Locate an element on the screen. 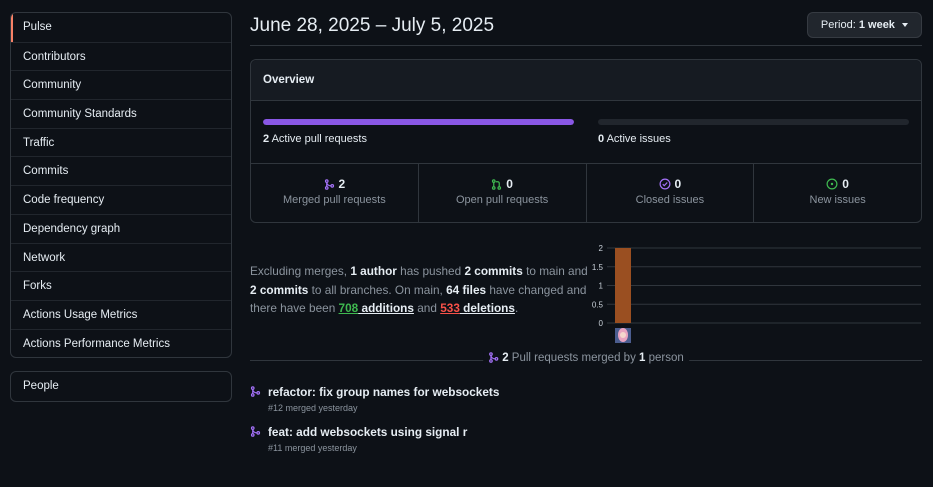 The image size is (933, 487). sidebar-item-code-frequency: Code frequency is located at coordinates (121, 199).